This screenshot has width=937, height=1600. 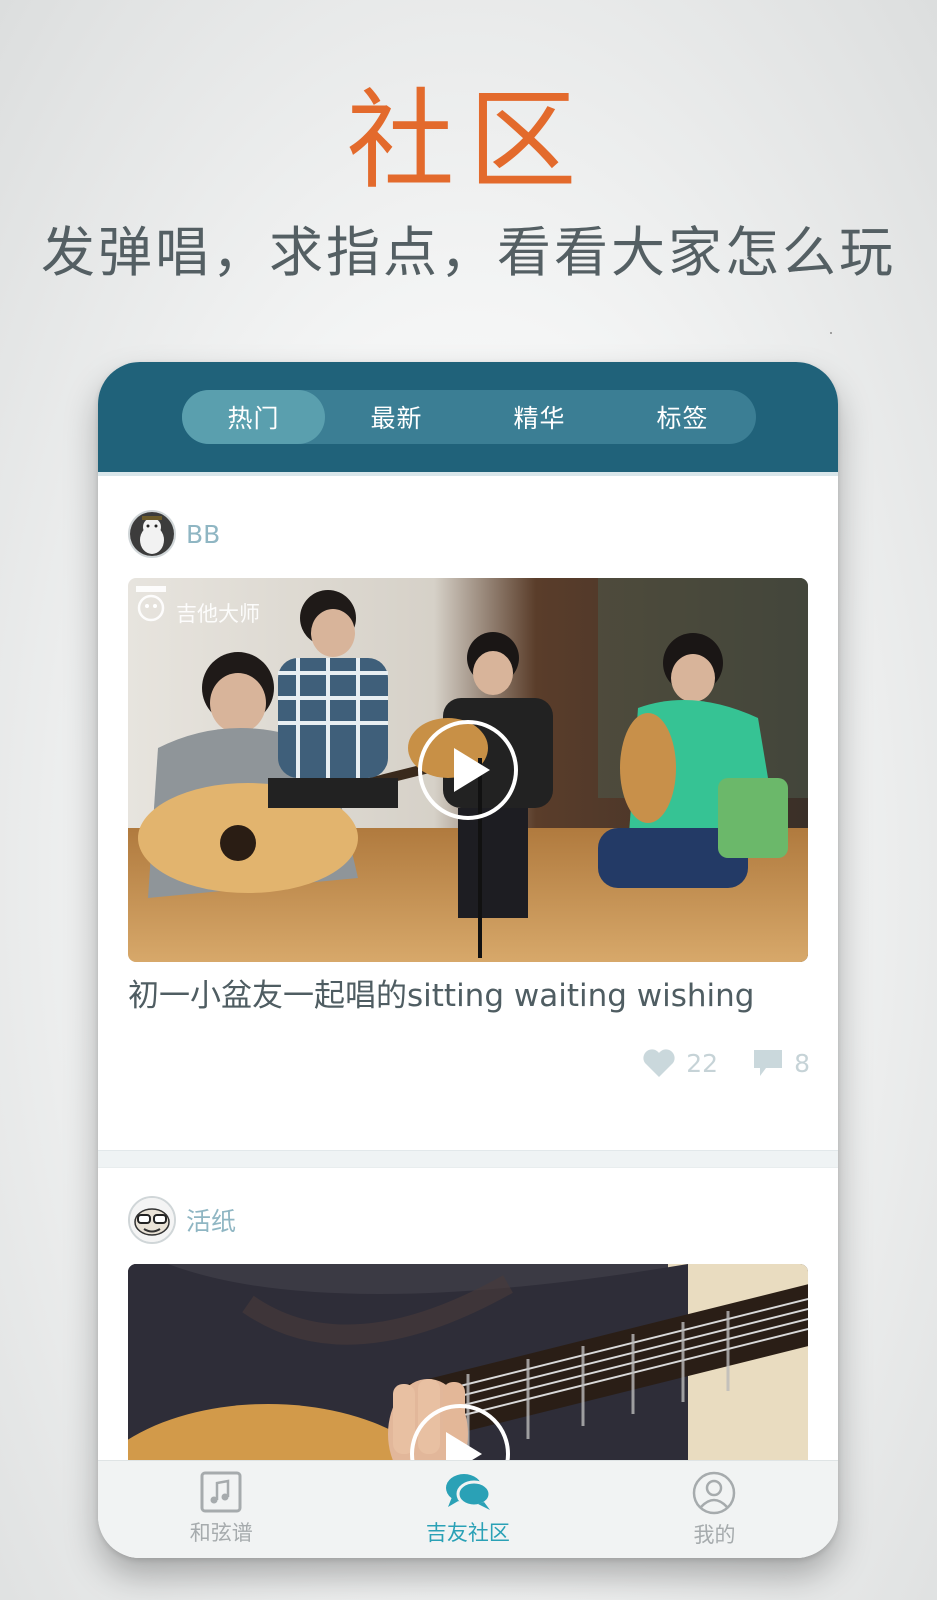 What do you see at coordinates (714, 1493) in the screenshot?
I see `user-profile-icon` at bounding box center [714, 1493].